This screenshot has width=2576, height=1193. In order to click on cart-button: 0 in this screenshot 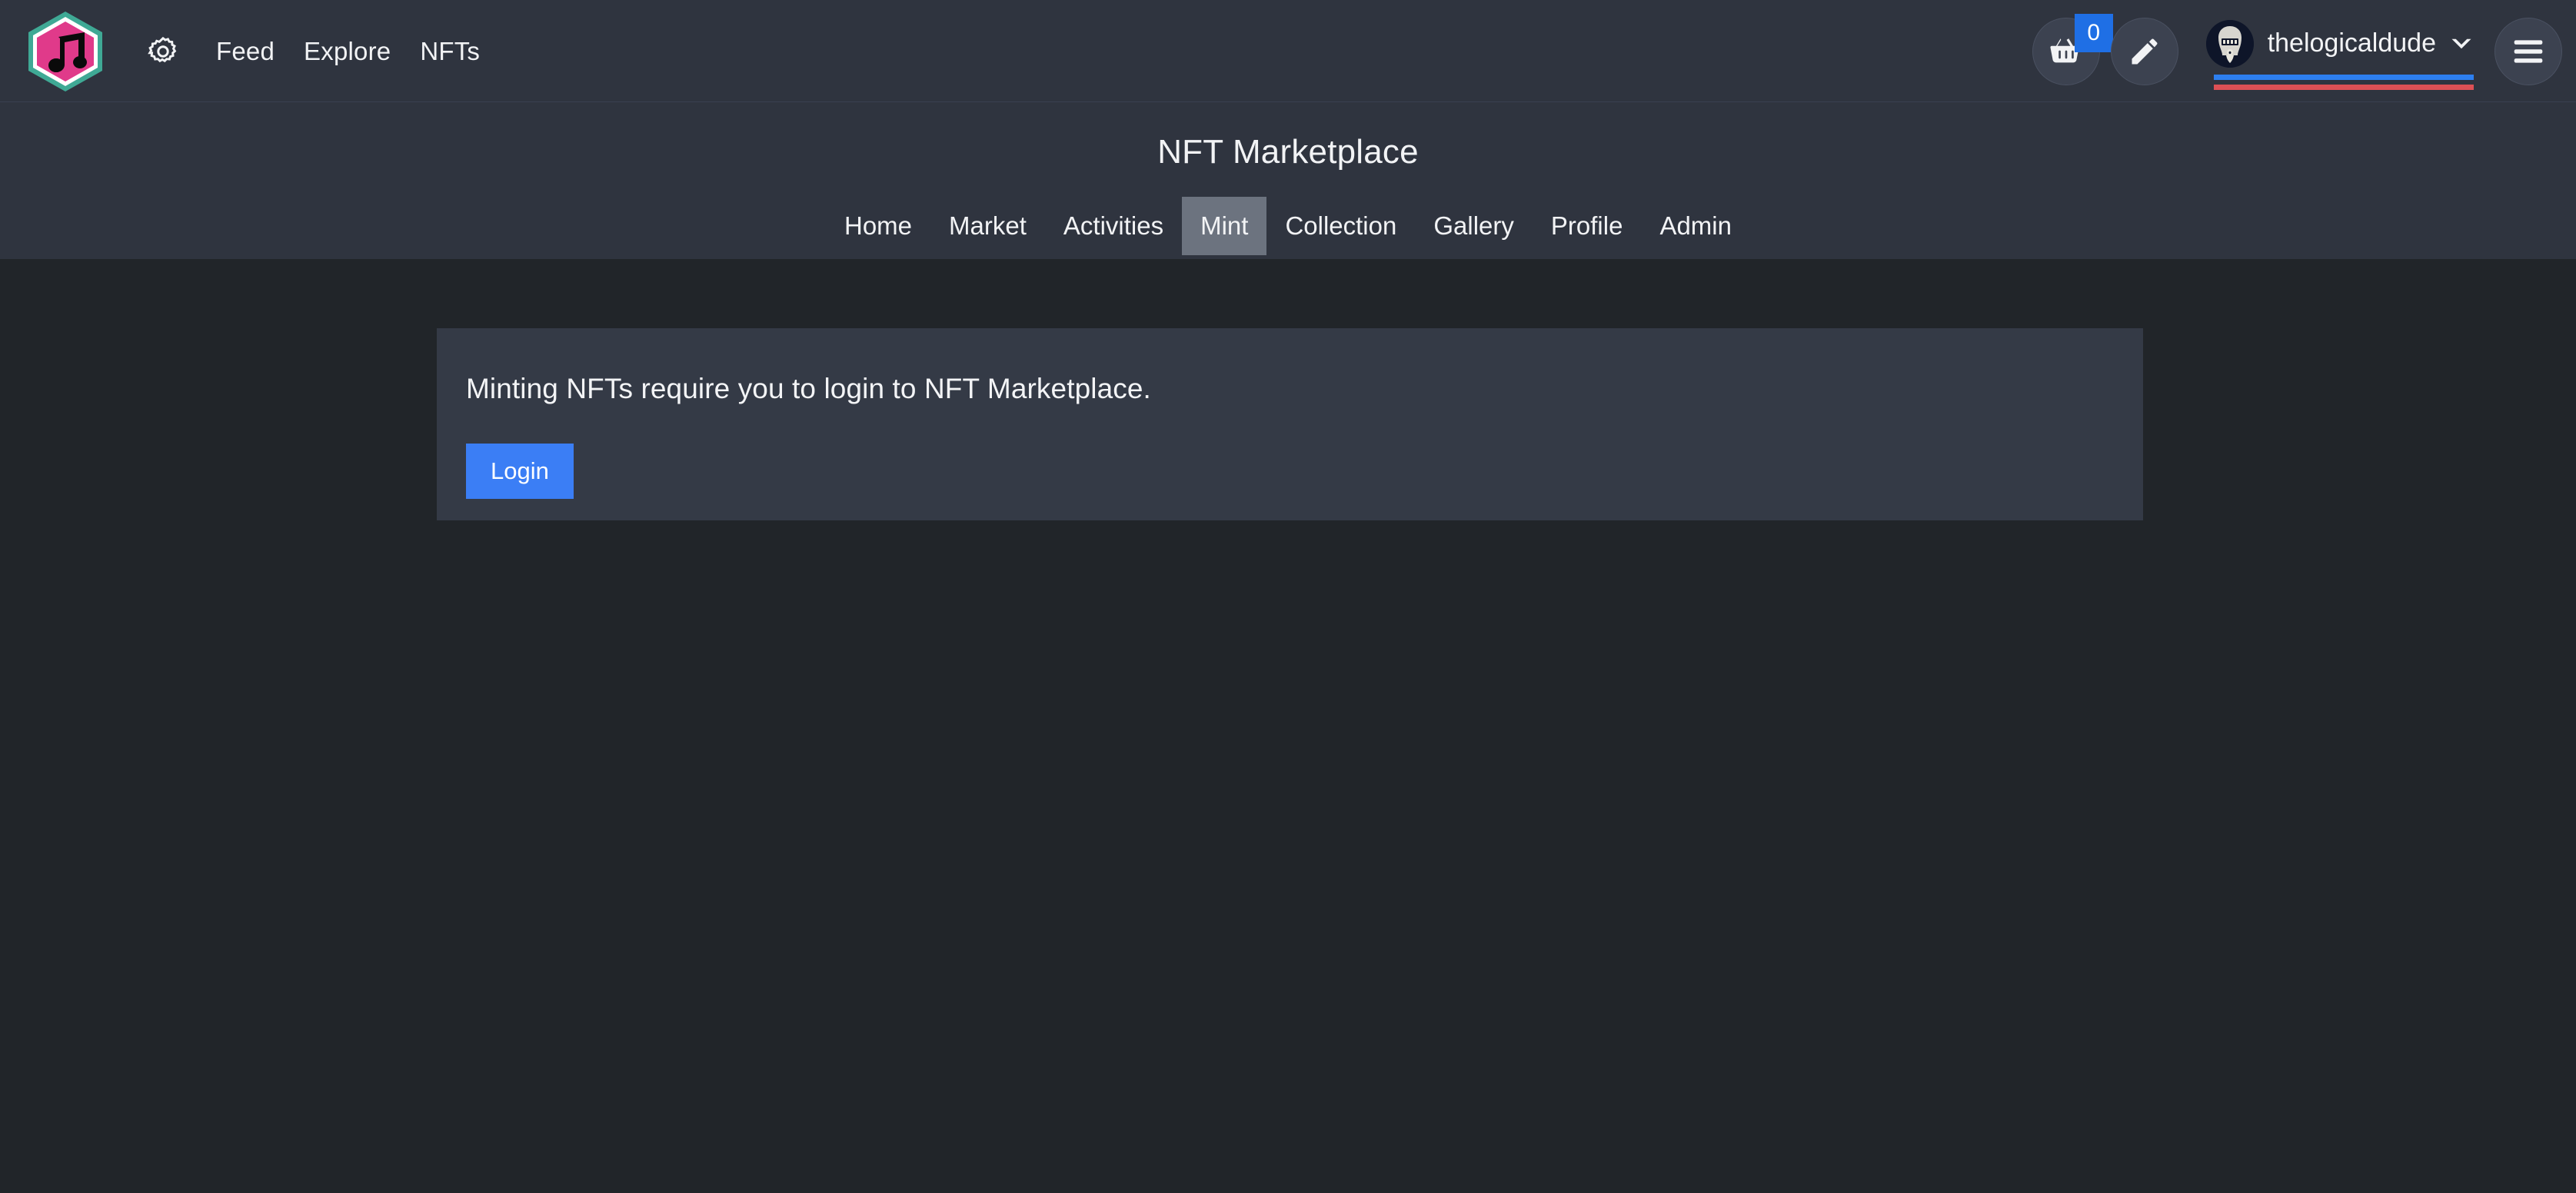, I will do `click(2073, 49)`.